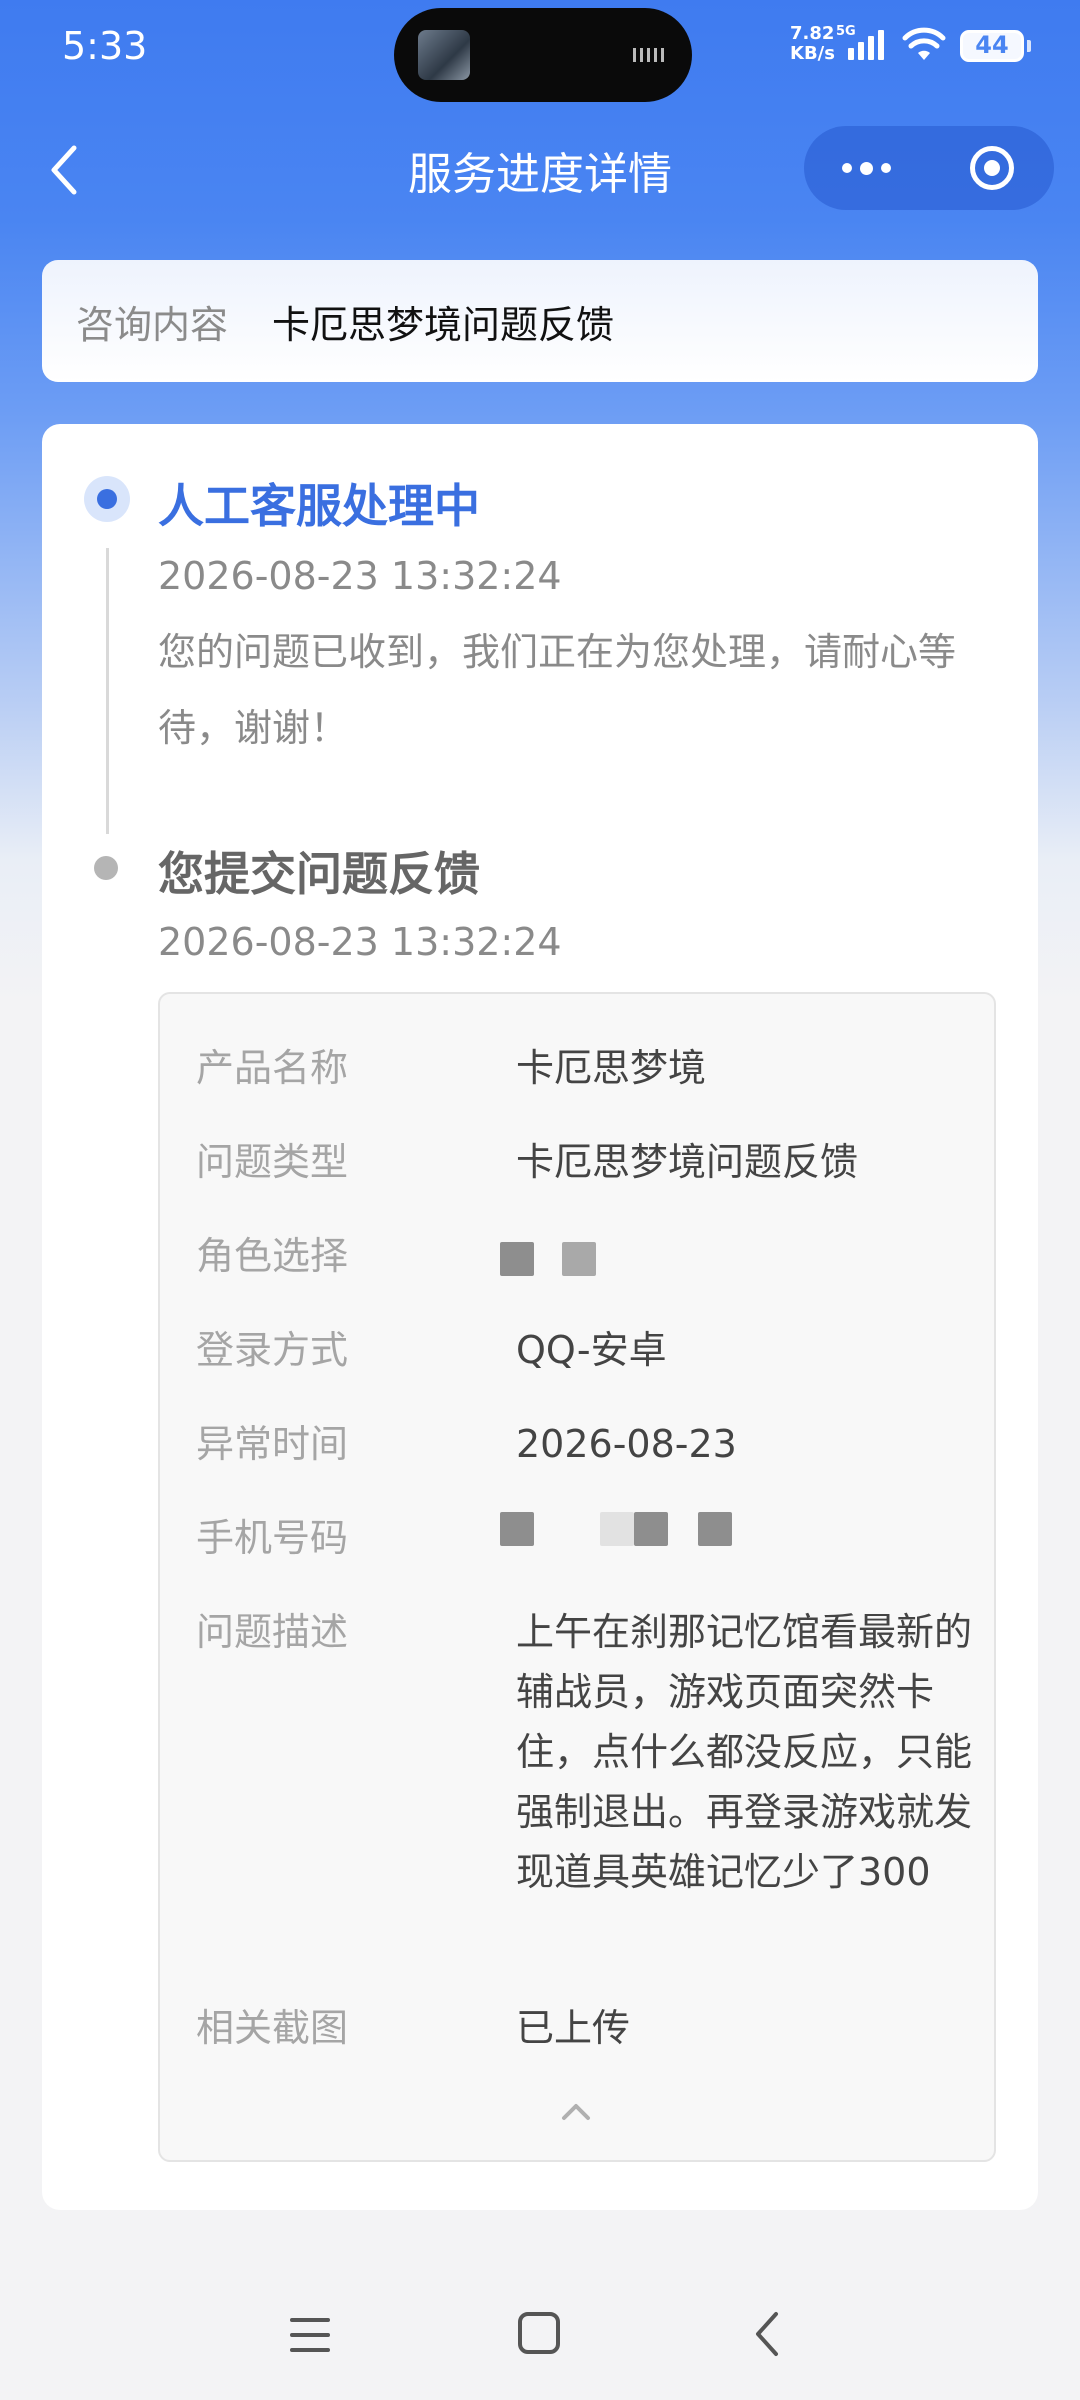 This screenshot has height=2400, width=1080. What do you see at coordinates (768, 2334) in the screenshot?
I see `nav-back-icon` at bounding box center [768, 2334].